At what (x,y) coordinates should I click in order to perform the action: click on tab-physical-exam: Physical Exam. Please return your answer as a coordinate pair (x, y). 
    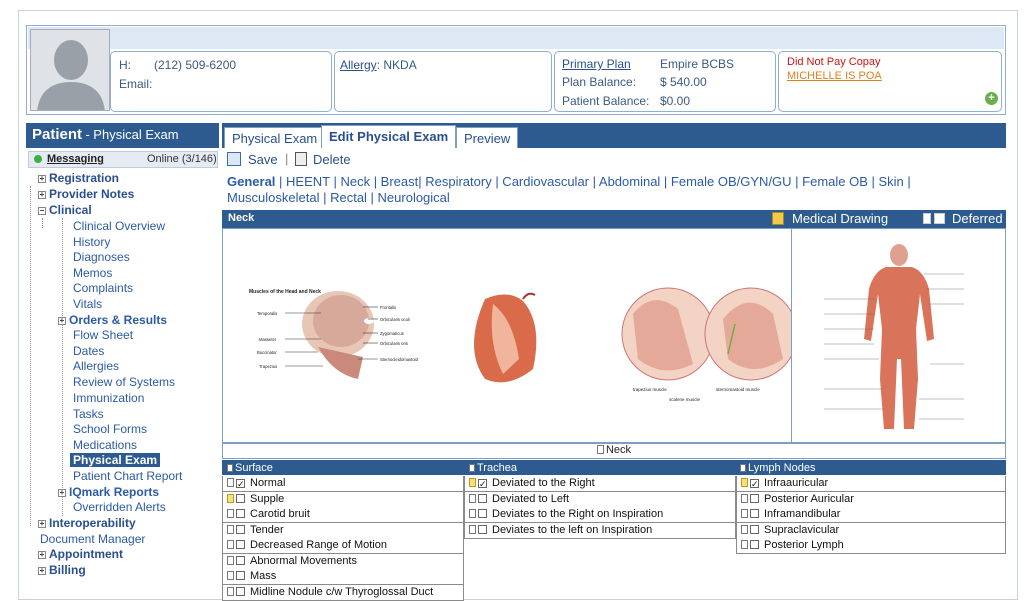
    Looking at the image, I should click on (275, 137).